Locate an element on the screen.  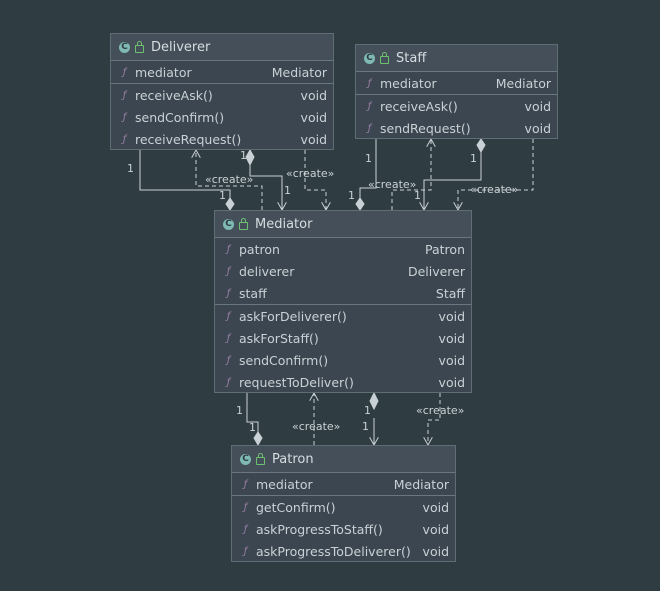
method-name: askForDeliverer() is located at coordinates (293, 316).